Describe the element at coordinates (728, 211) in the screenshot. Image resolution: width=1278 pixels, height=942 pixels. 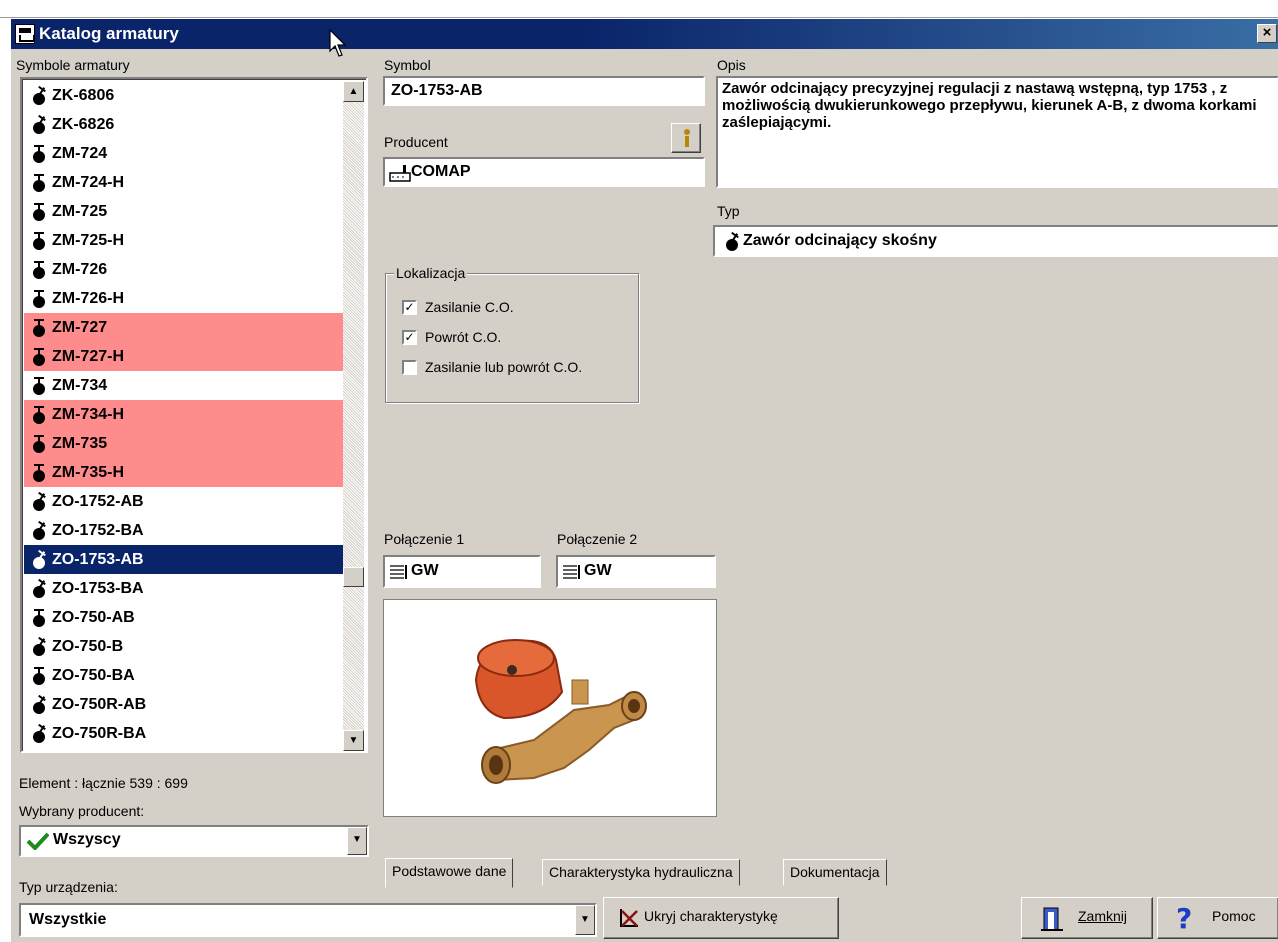
I see `typ-label: Typ` at that location.